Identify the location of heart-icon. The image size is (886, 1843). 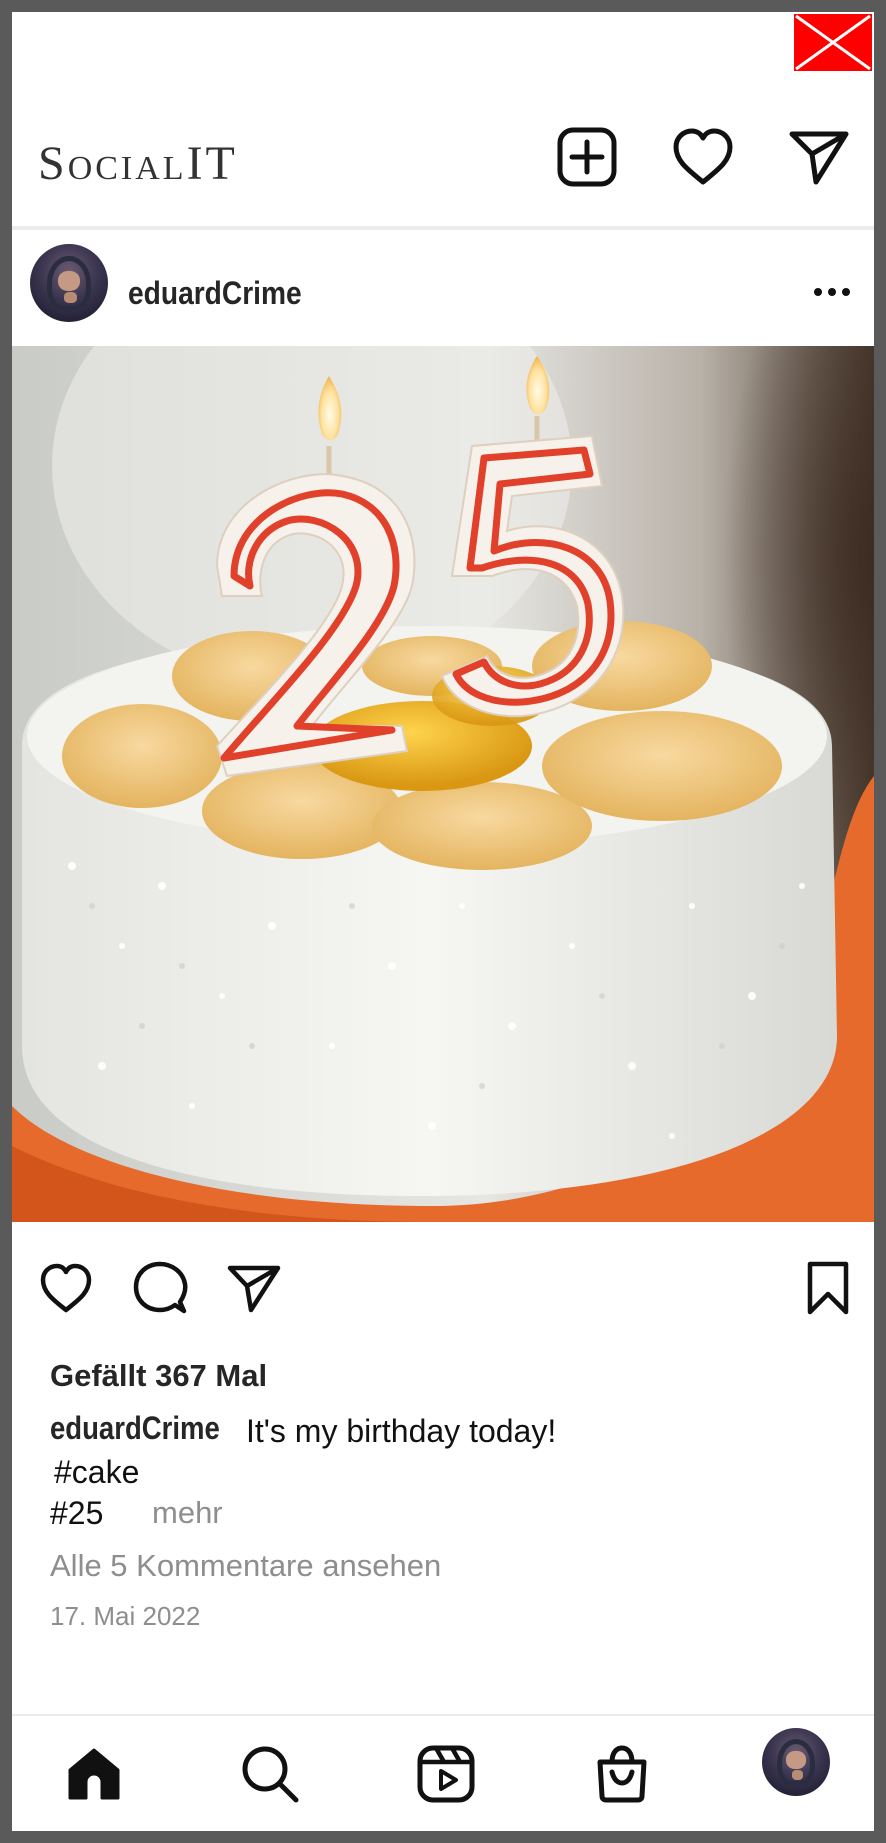
(703, 156).